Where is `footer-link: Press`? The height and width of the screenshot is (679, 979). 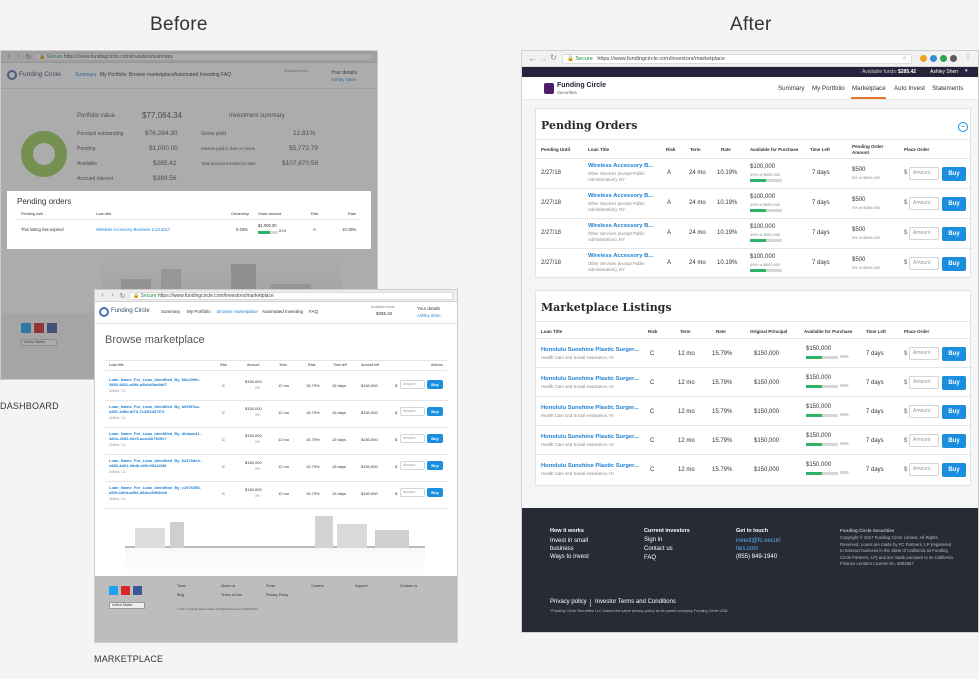 footer-link: Press is located at coordinates (270, 586).